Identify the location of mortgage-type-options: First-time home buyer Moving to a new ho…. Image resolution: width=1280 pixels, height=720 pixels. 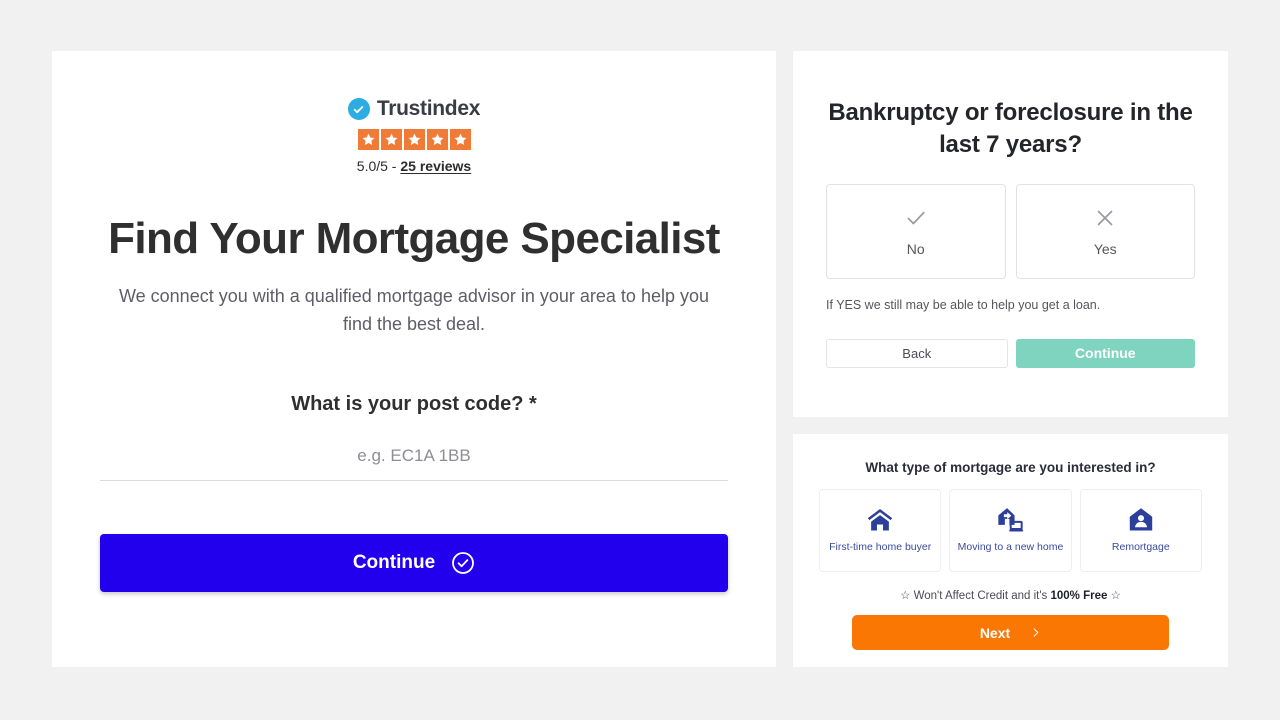
(1010, 530).